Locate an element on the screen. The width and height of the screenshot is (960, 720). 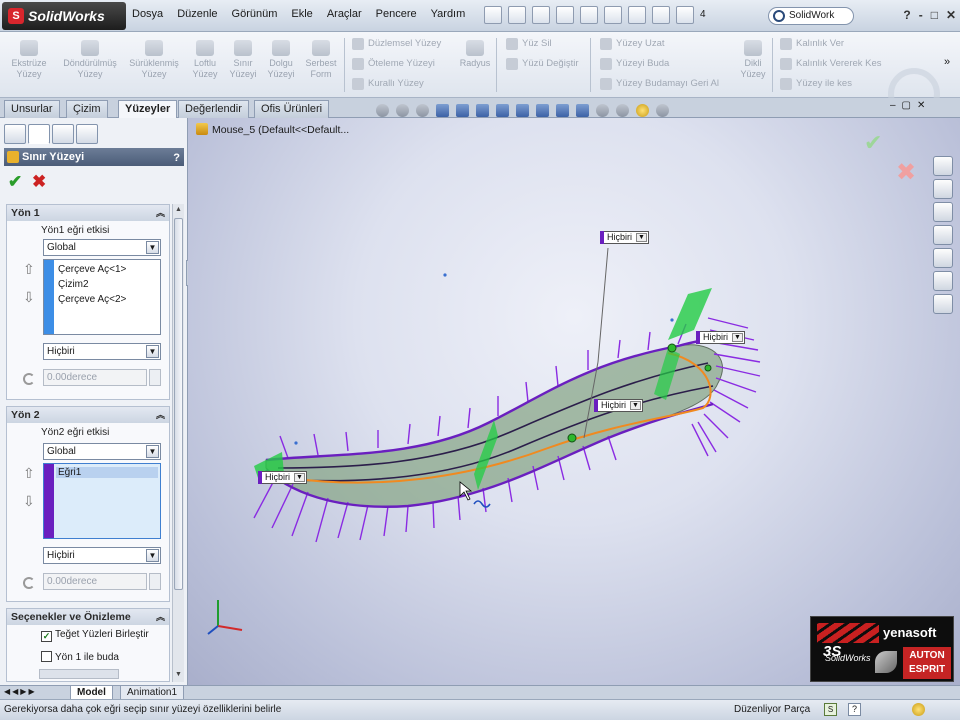
realview-icon is located at coordinates (642, 110).